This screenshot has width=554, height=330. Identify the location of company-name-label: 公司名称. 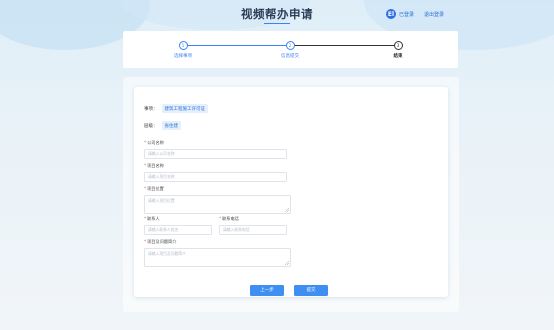
(155, 142).